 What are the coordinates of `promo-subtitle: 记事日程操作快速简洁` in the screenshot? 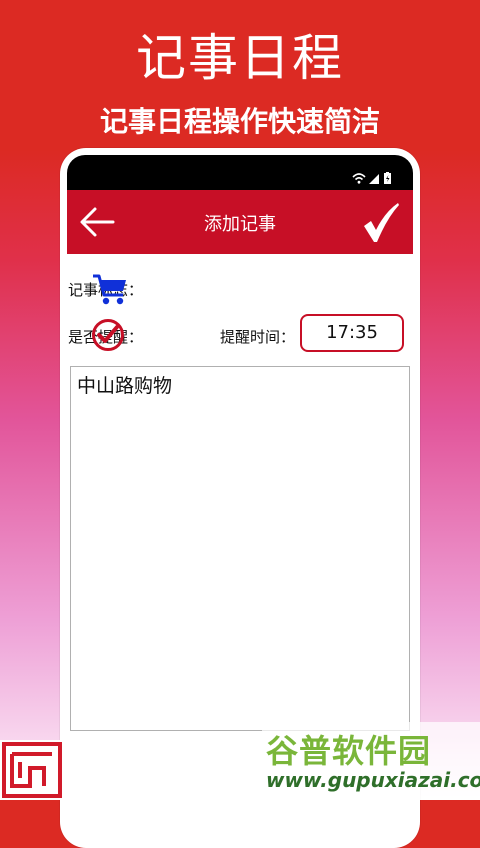 It's located at (239, 121).